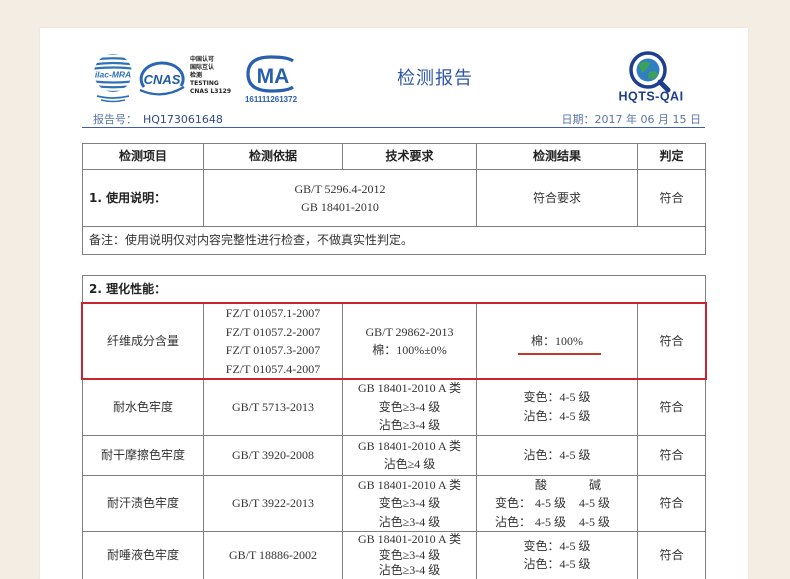  What do you see at coordinates (671, 156) in the screenshot?
I see `column-header-verdict: 判定` at bounding box center [671, 156].